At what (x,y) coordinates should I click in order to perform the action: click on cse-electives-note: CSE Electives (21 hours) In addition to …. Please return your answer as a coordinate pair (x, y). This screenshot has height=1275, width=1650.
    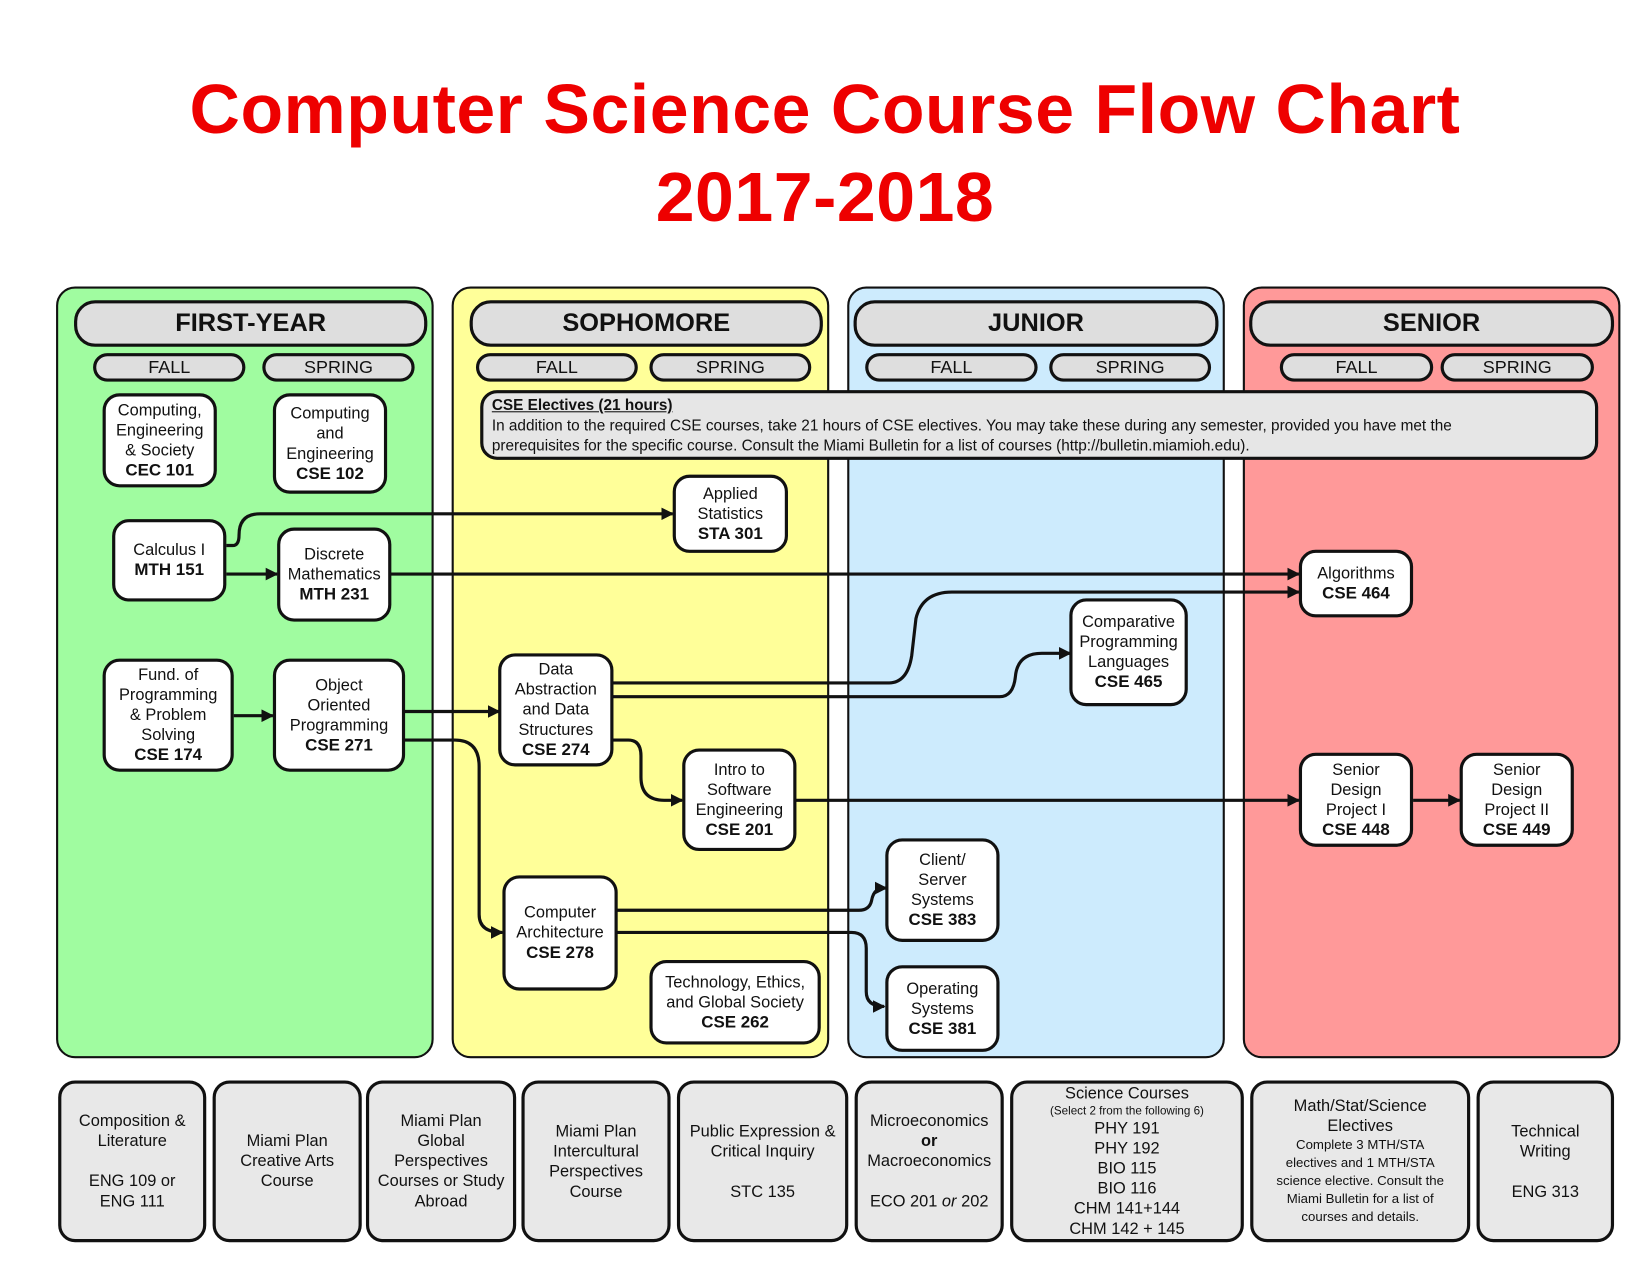
    Looking at the image, I should click on (1039, 425).